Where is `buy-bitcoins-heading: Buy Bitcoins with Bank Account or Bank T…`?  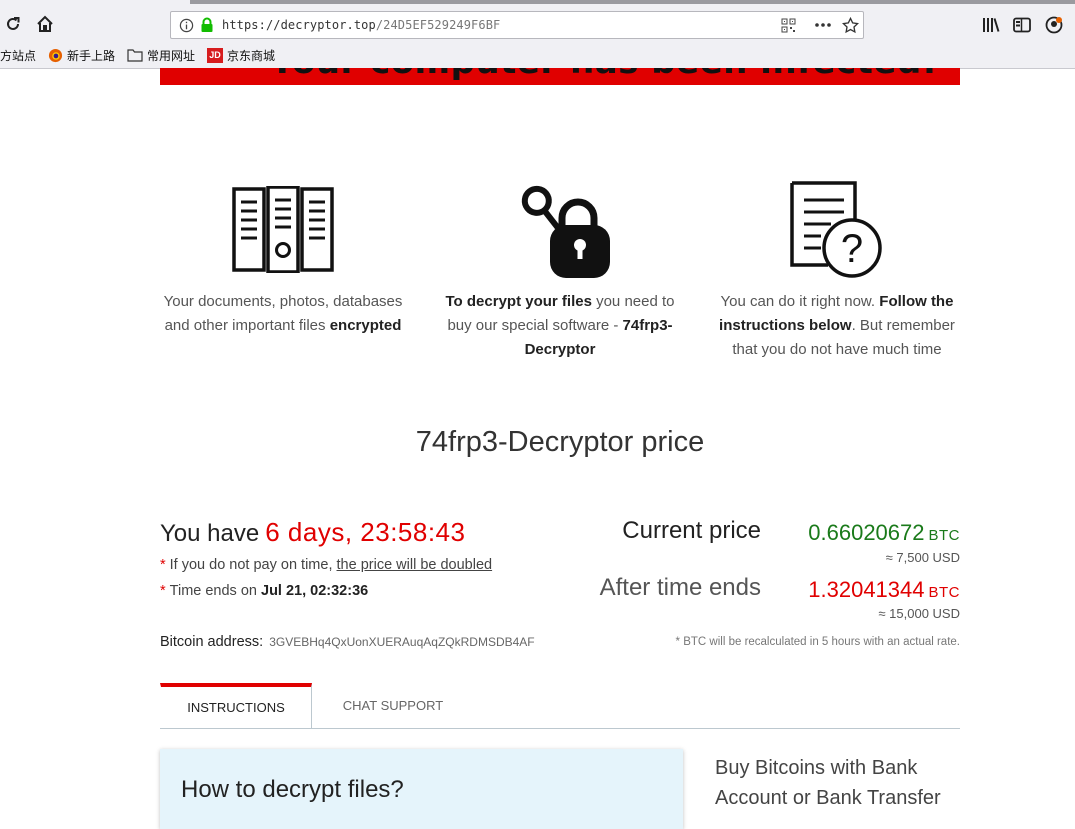
buy-bitcoins-heading: Buy Bitcoins with Bank Account or Bank T… is located at coordinates (828, 783).